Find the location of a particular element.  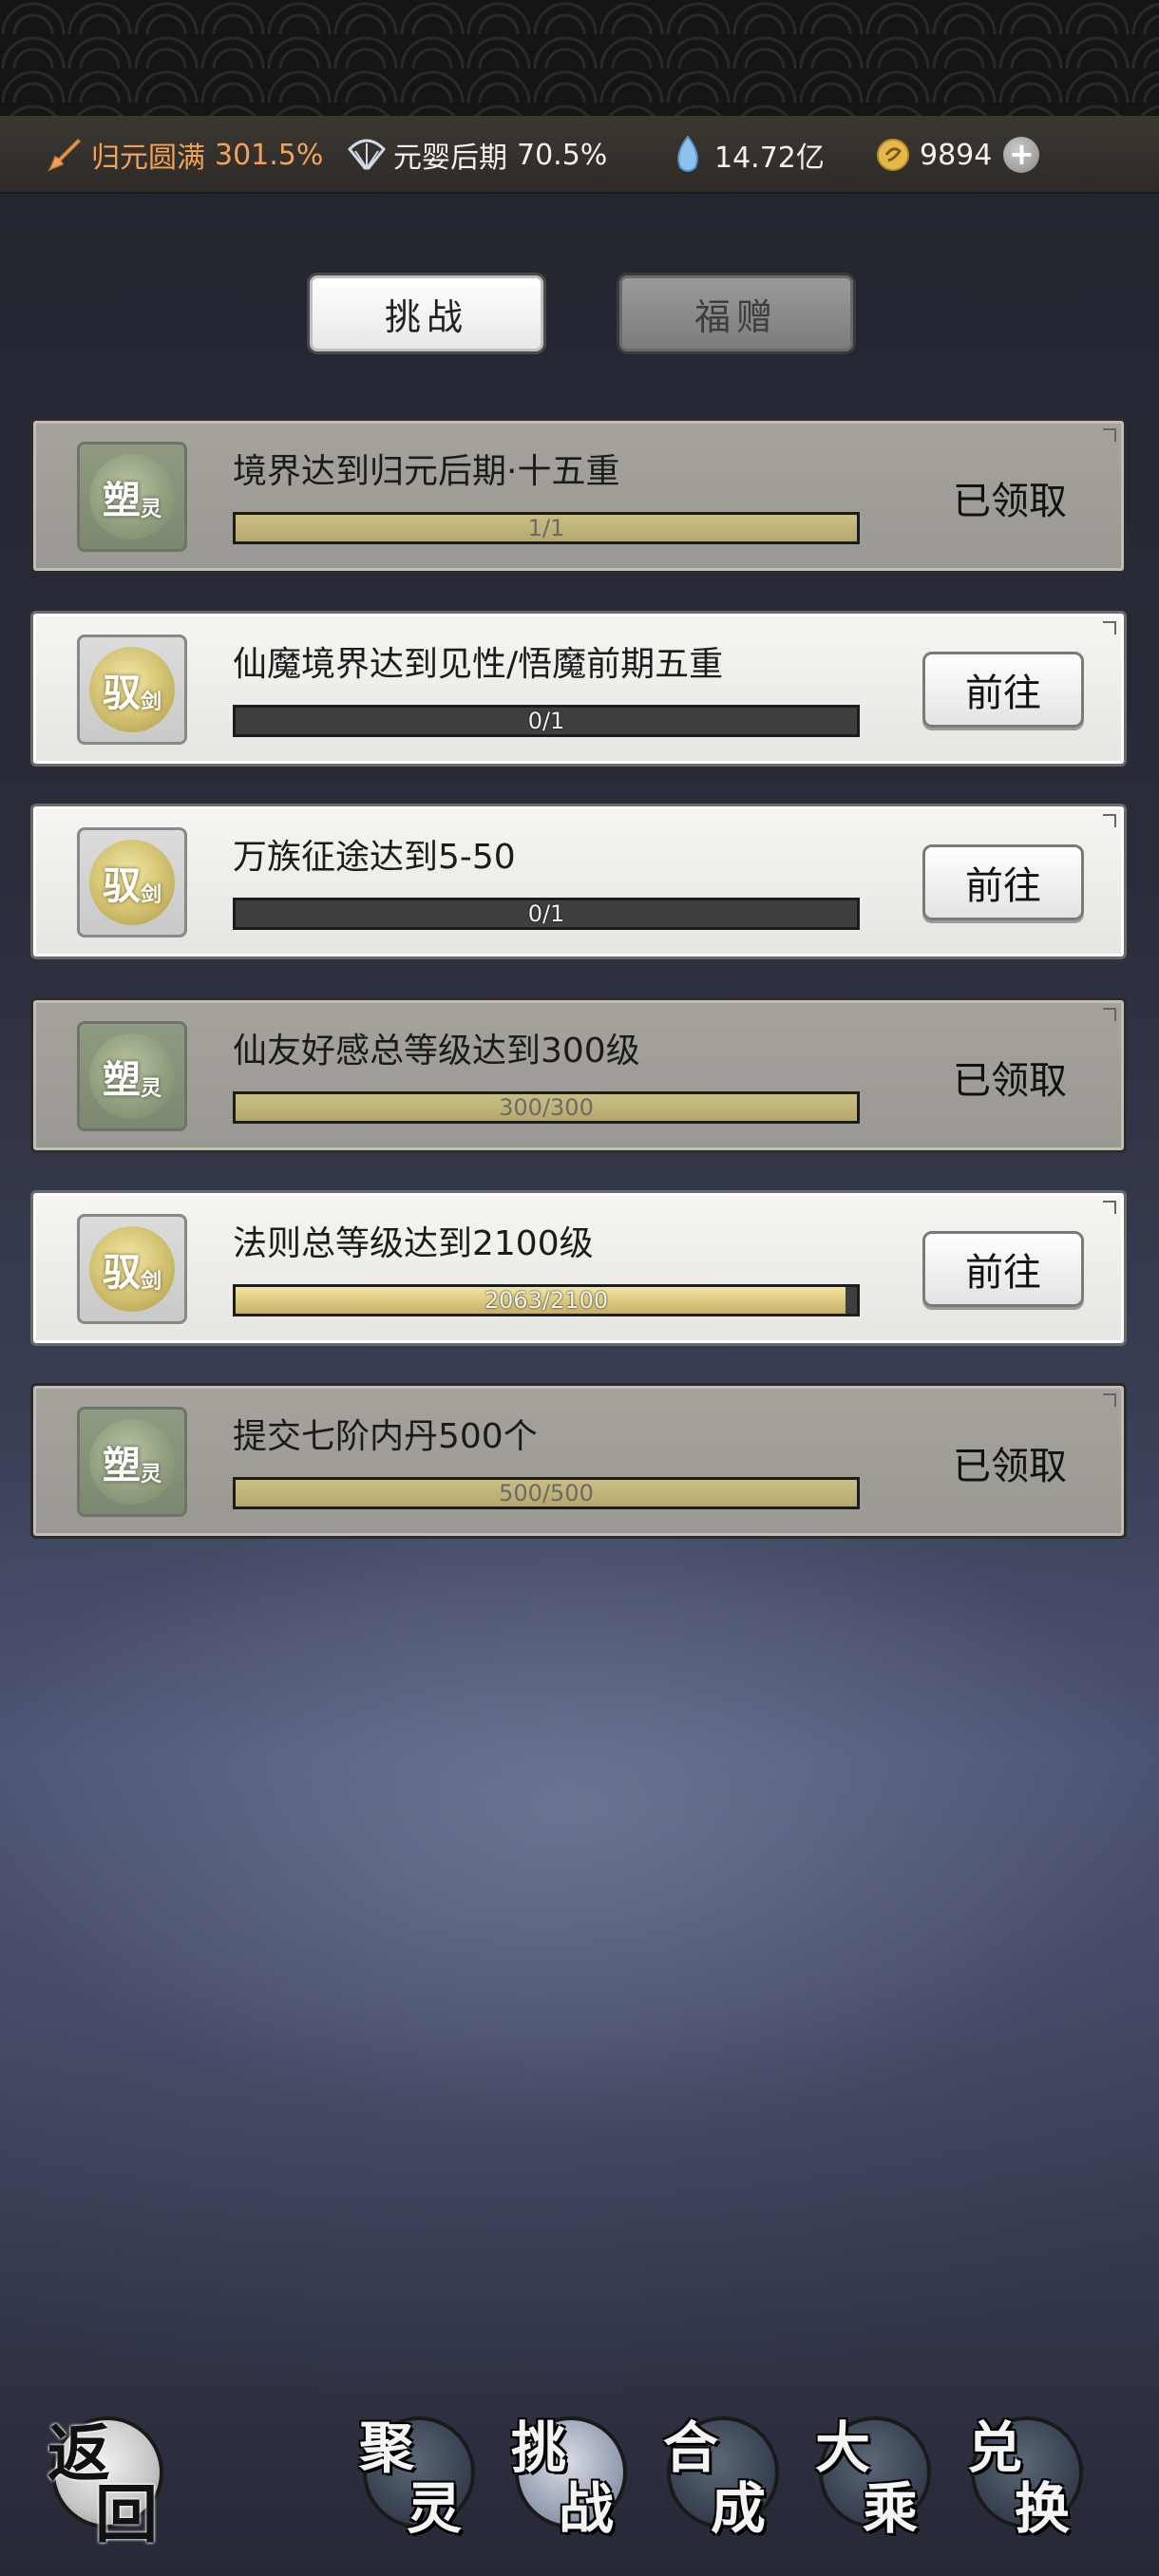

sword-icon is located at coordinates (65, 155).